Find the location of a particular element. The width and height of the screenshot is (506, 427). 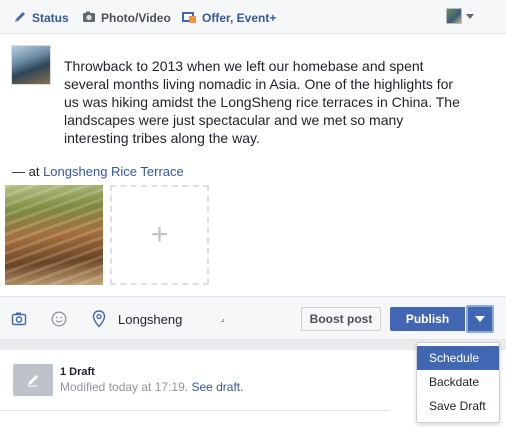

account-selector is located at coordinates (460, 16).